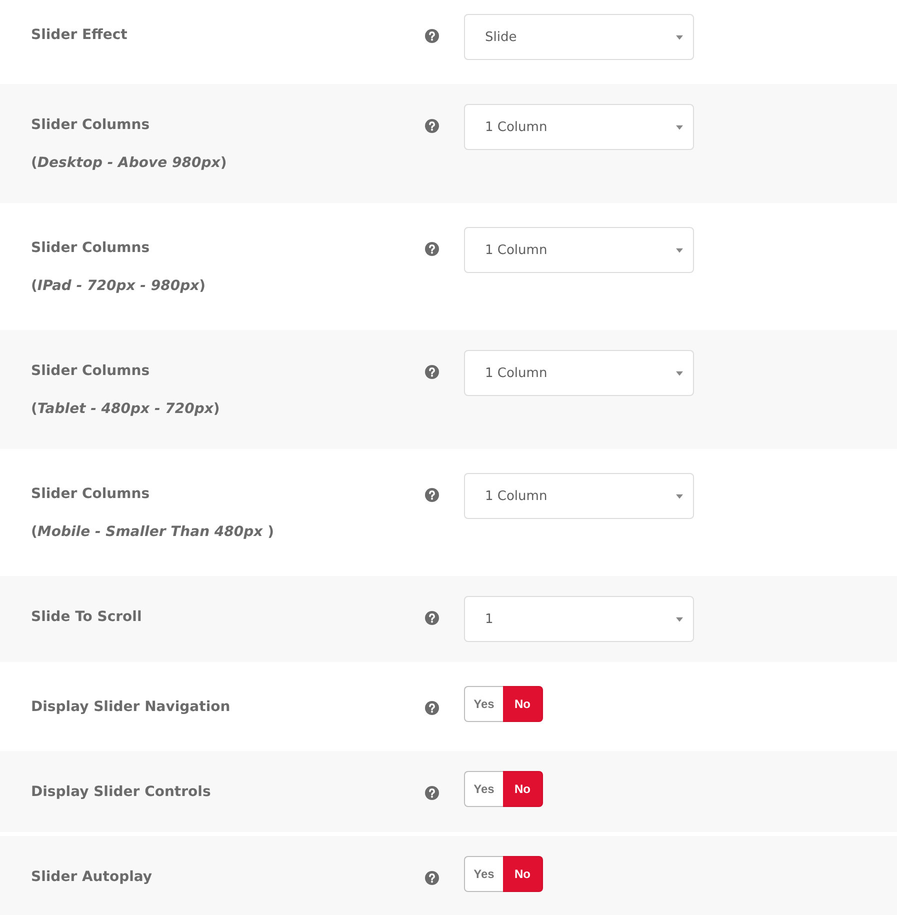  What do you see at coordinates (579, 37) in the screenshot?
I see `dropdown: Slide` at bounding box center [579, 37].